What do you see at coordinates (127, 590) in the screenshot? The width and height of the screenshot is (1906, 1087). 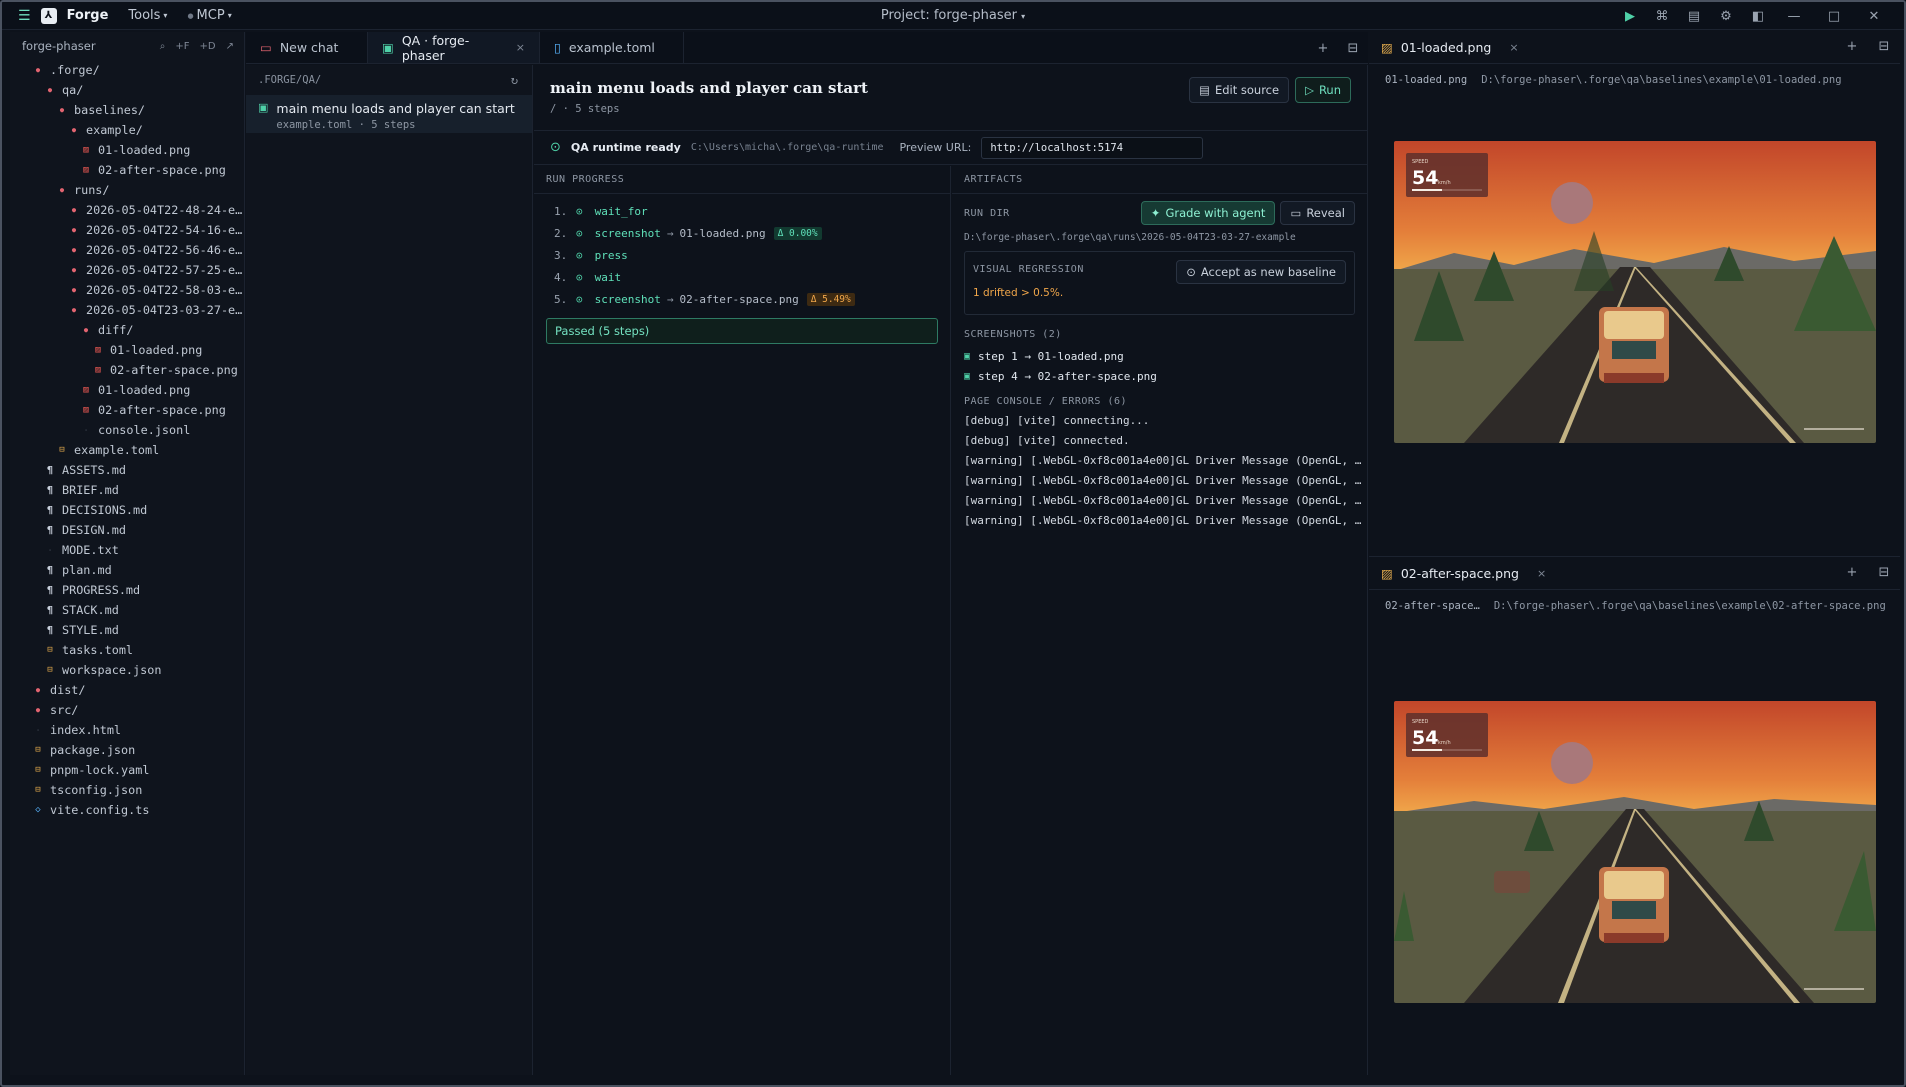 I see `tree-item: ¶ PROGRESS.md` at bounding box center [127, 590].